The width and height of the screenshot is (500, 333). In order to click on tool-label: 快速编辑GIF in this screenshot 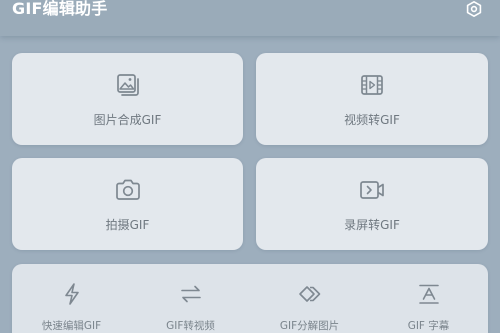, I will do `click(71, 326)`.